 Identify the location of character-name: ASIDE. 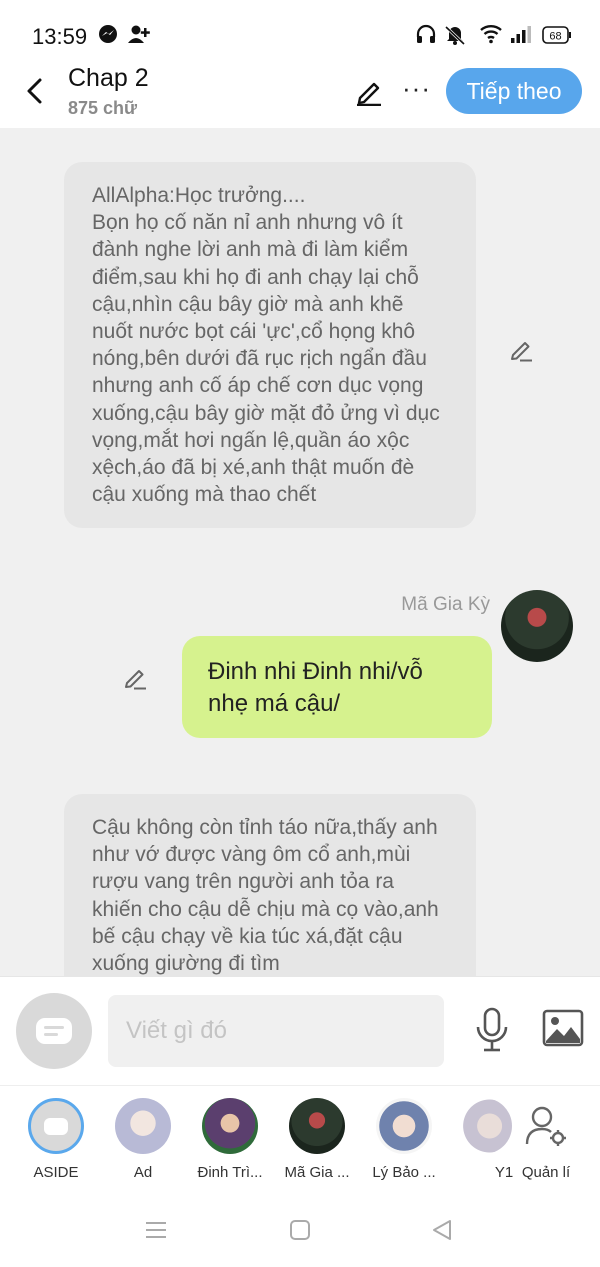
(56, 1172).